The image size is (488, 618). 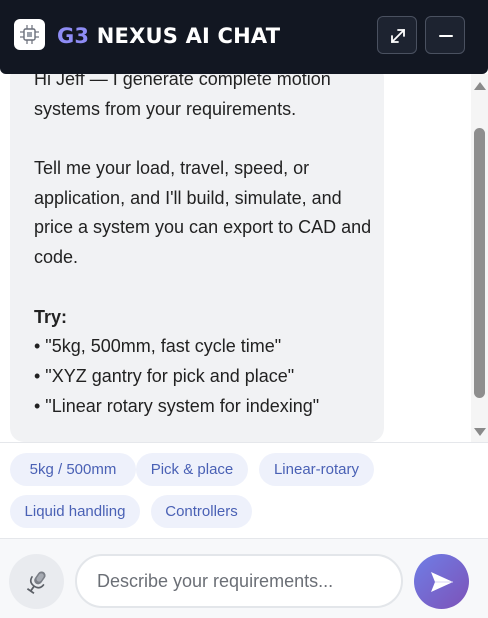 I want to click on chat-header: G3 NEXUS AI CHAT, so click(x=244, y=37).